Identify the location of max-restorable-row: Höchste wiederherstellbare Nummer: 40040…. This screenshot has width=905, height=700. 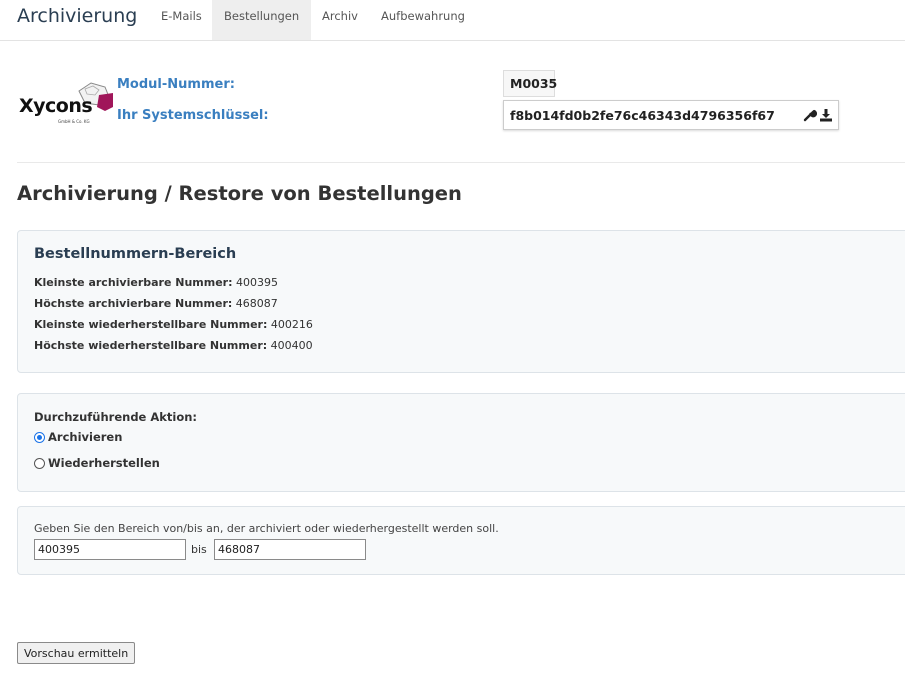
(173, 345).